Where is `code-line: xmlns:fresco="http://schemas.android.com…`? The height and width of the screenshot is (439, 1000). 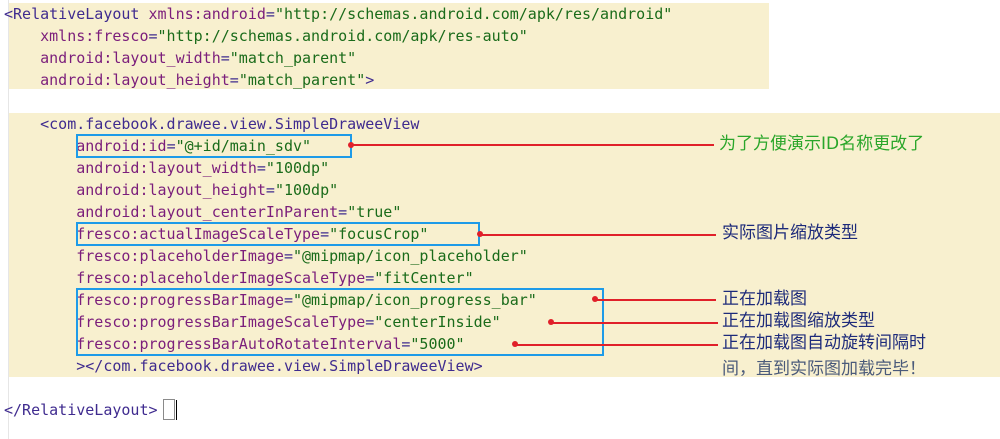
code-line: xmlns:fresco="http://schemas.android.com… is located at coordinates (266, 36).